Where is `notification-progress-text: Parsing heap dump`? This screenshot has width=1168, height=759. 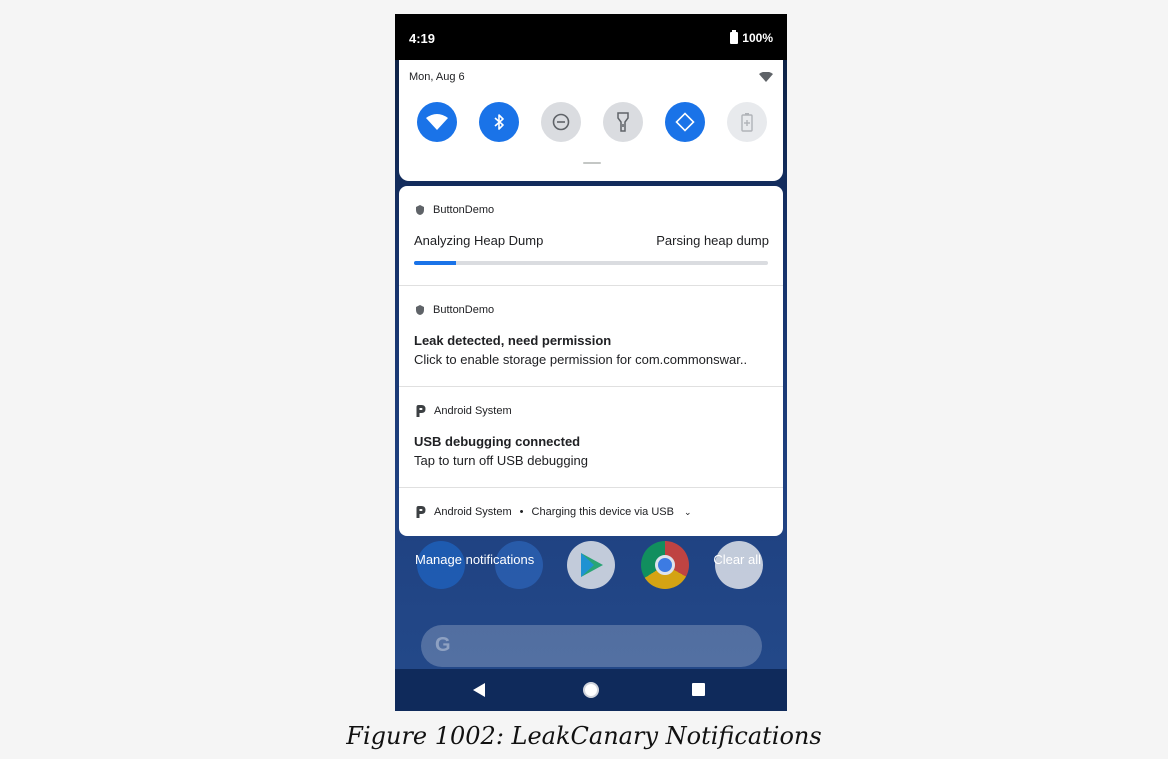 notification-progress-text: Parsing heap dump is located at coordinates (712, 240).